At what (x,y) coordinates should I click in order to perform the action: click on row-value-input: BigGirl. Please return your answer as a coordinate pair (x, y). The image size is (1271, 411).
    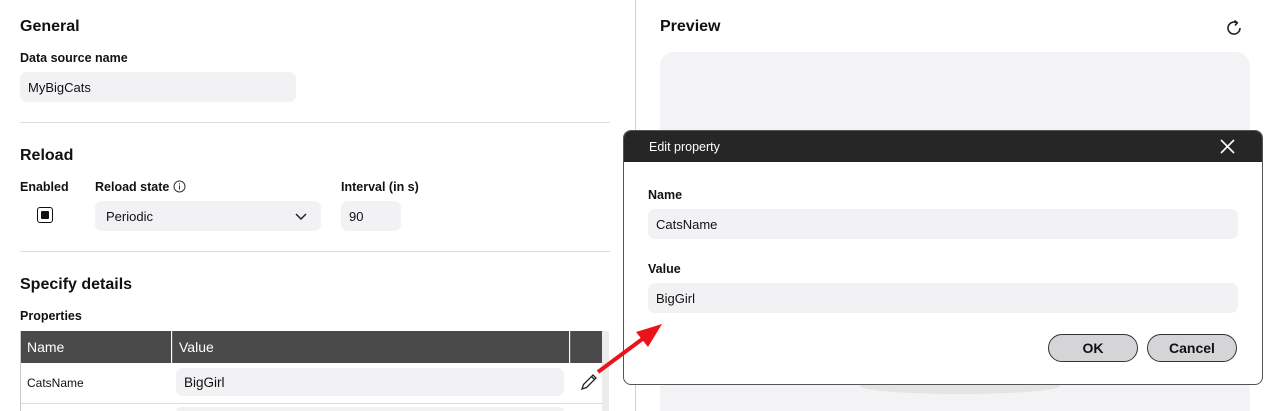
    Looking at the image, I should click on (370, 382).